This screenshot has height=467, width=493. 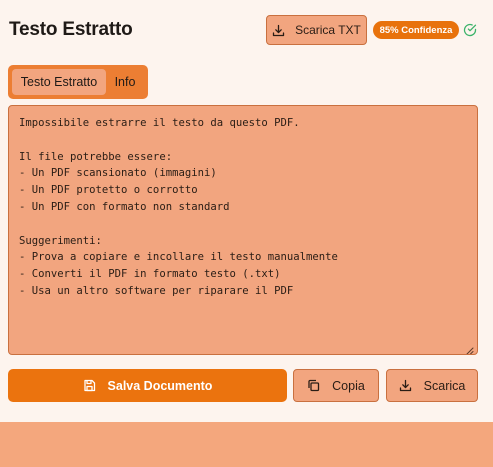 What do you see at coordinates (313, 385) in the screenshot?
I see `copy-icon` at bounding box center [313, 385].